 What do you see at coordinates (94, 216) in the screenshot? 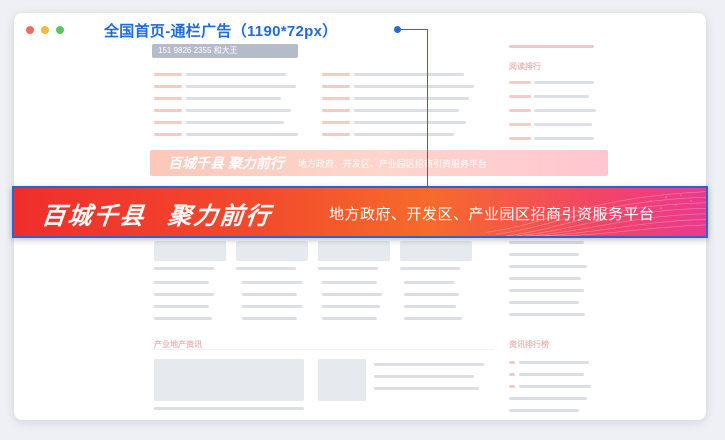
I see `slogan-part-1: 百城千县` at bounding box center [94, 216].